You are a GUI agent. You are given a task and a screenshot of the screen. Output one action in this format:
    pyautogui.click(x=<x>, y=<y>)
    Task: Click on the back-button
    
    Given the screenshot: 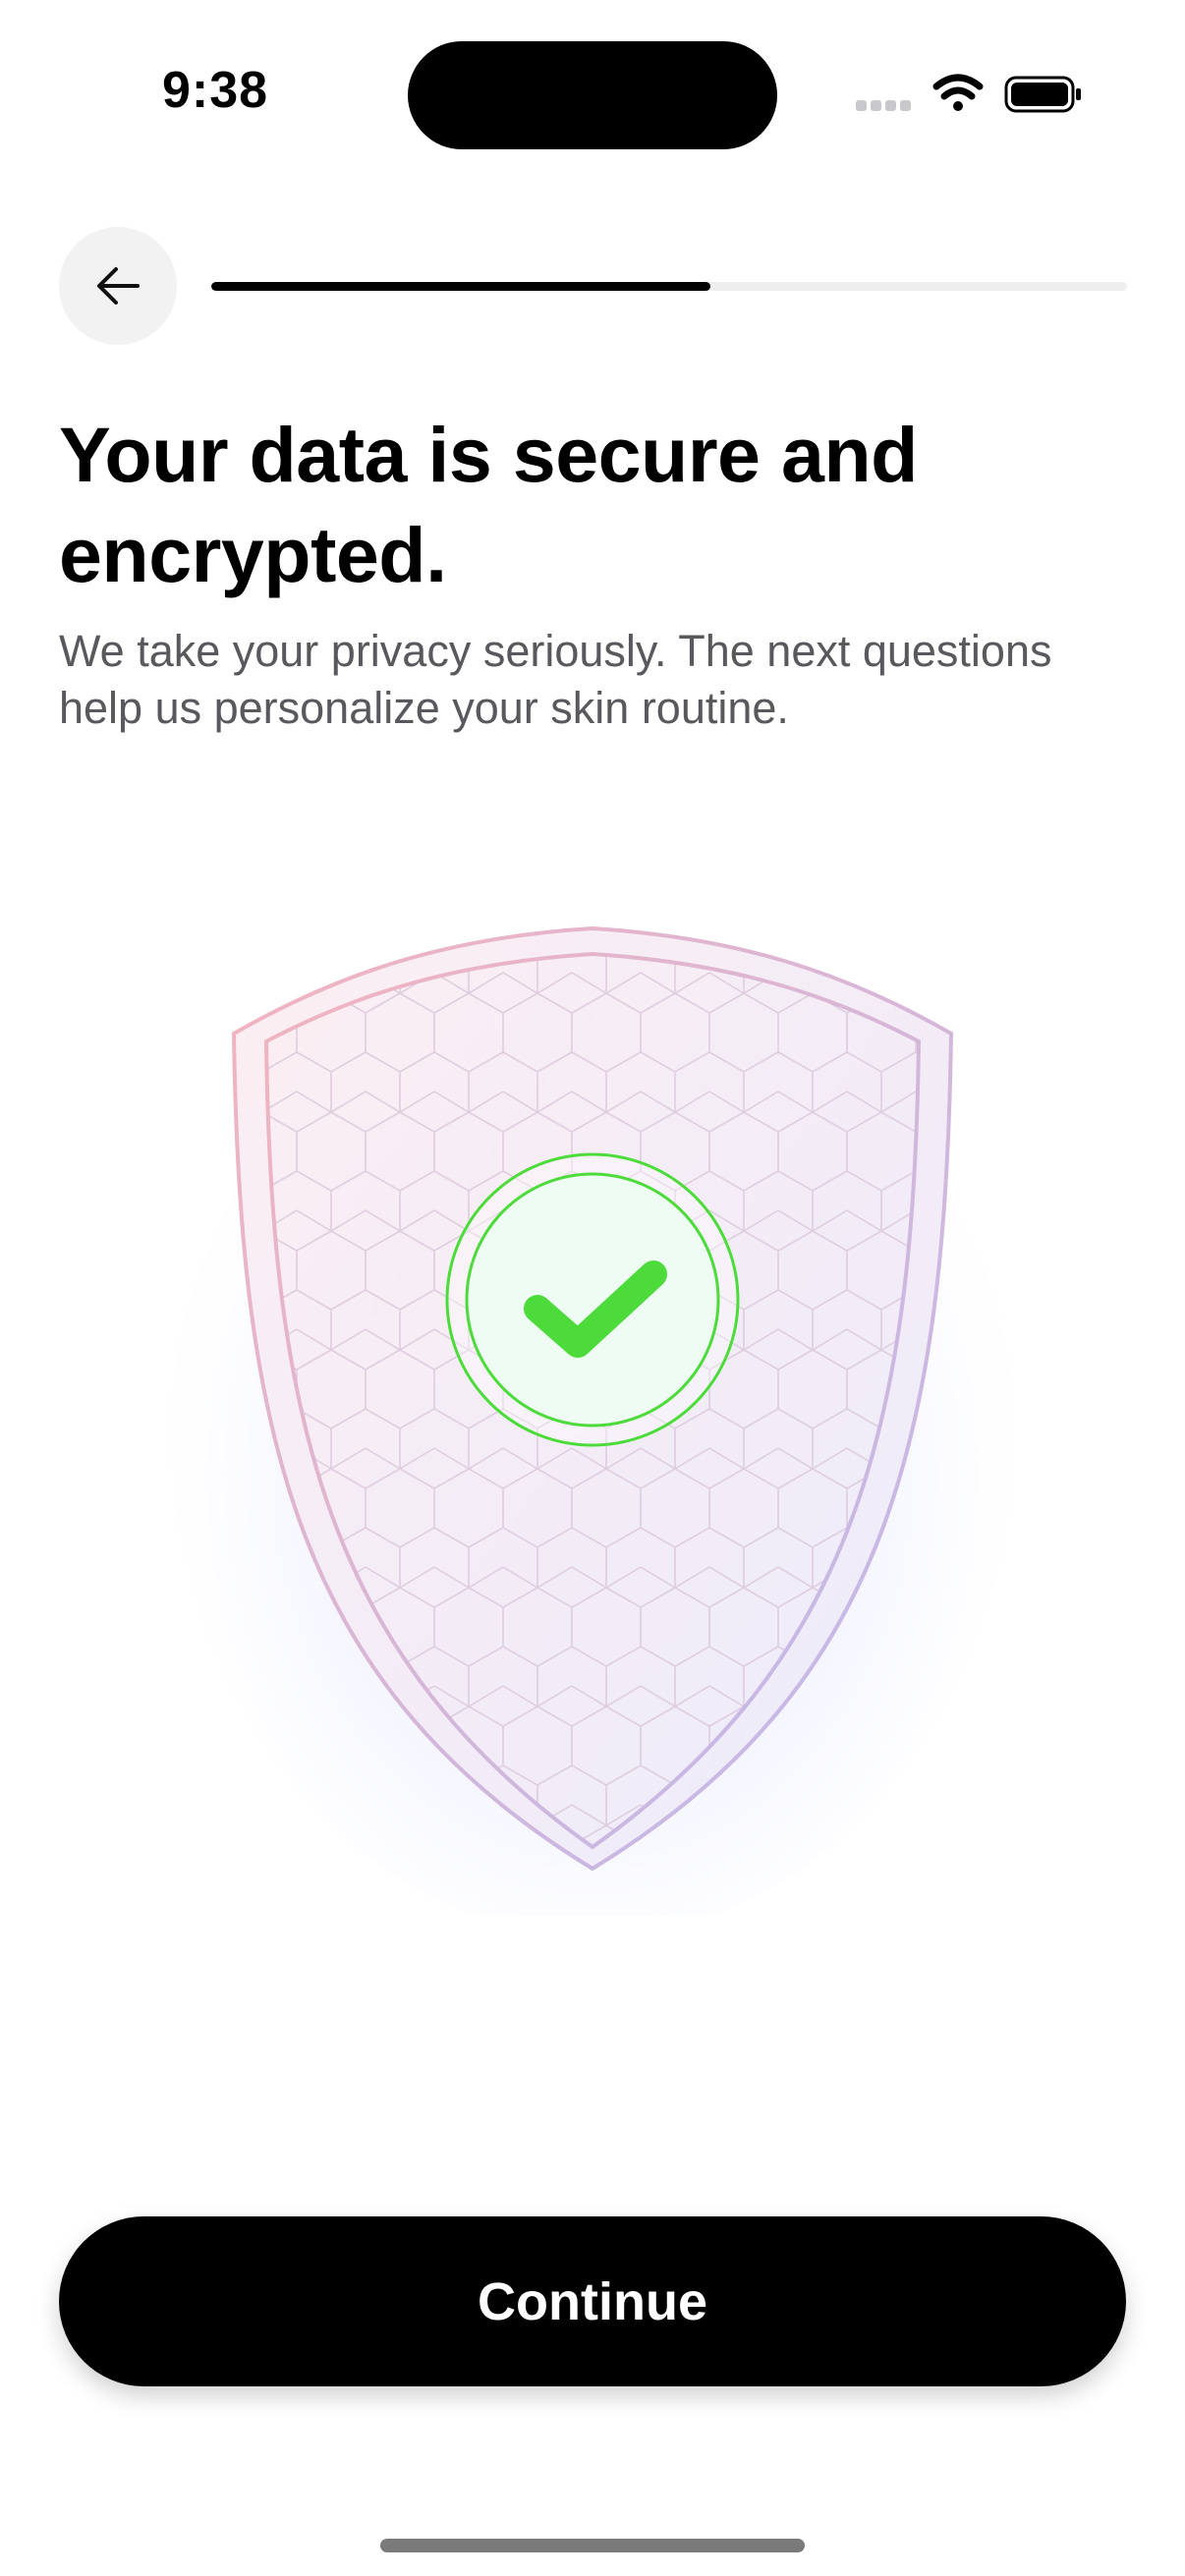 What is the action you would take?
    pyautogui.click(x=118, y=286)
    